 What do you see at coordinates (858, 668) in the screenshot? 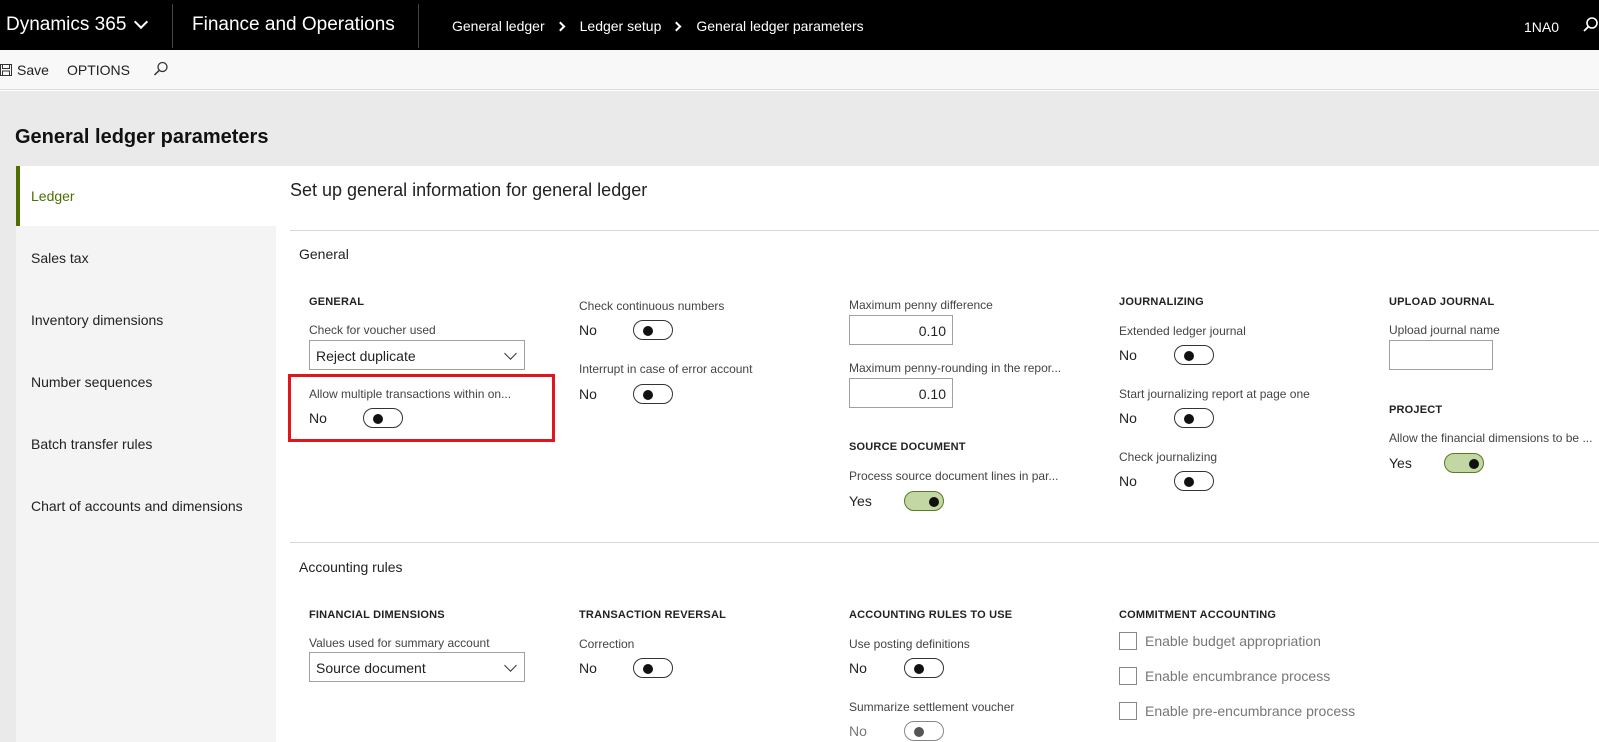
I see `posting-definitions-value: No` at bounding box center [858, 668].